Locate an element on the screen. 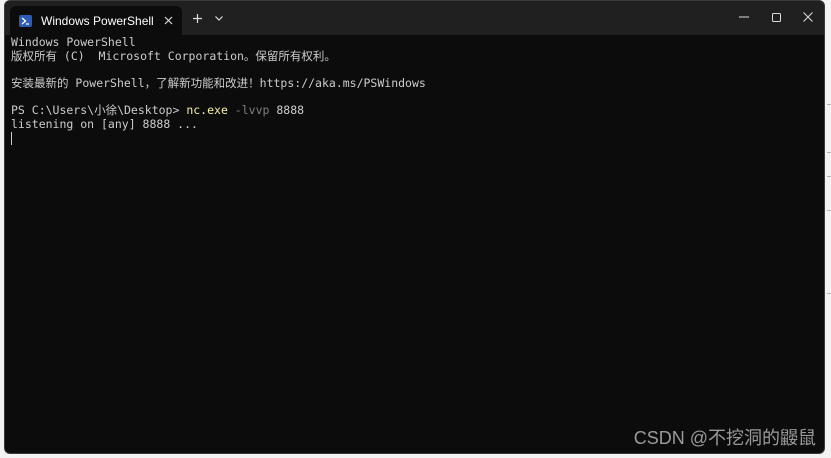 This screenshot has height=458, width=831. command-name: nc.exe is located at coordinates (207, 110).